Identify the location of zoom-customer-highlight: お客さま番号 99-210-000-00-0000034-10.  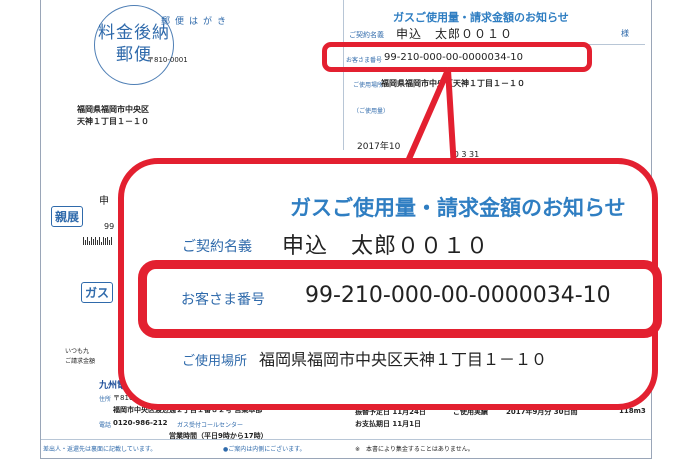
(400, 299).